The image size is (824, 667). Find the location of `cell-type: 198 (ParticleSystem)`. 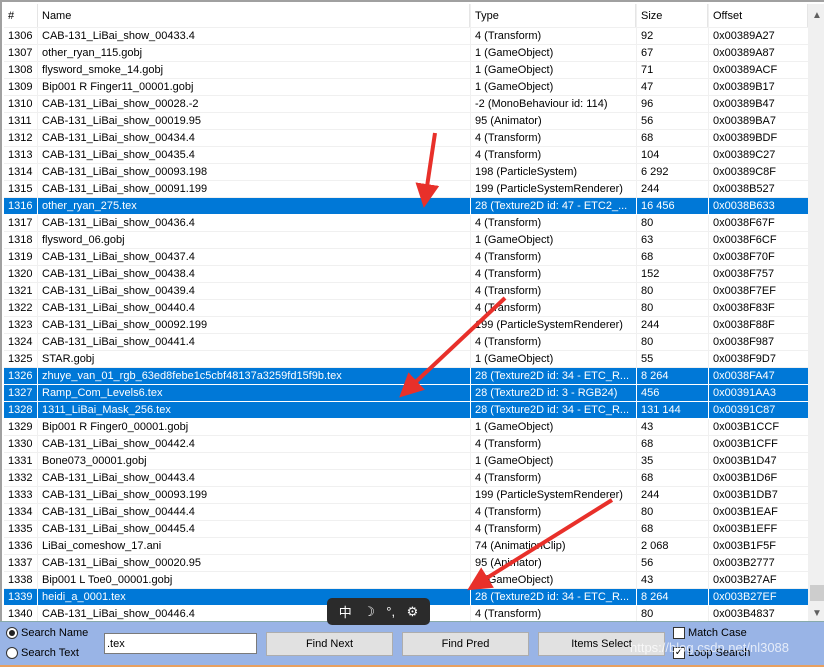

cell-type: 198 (ParticleSystem) is located at coordinates (553, 172).